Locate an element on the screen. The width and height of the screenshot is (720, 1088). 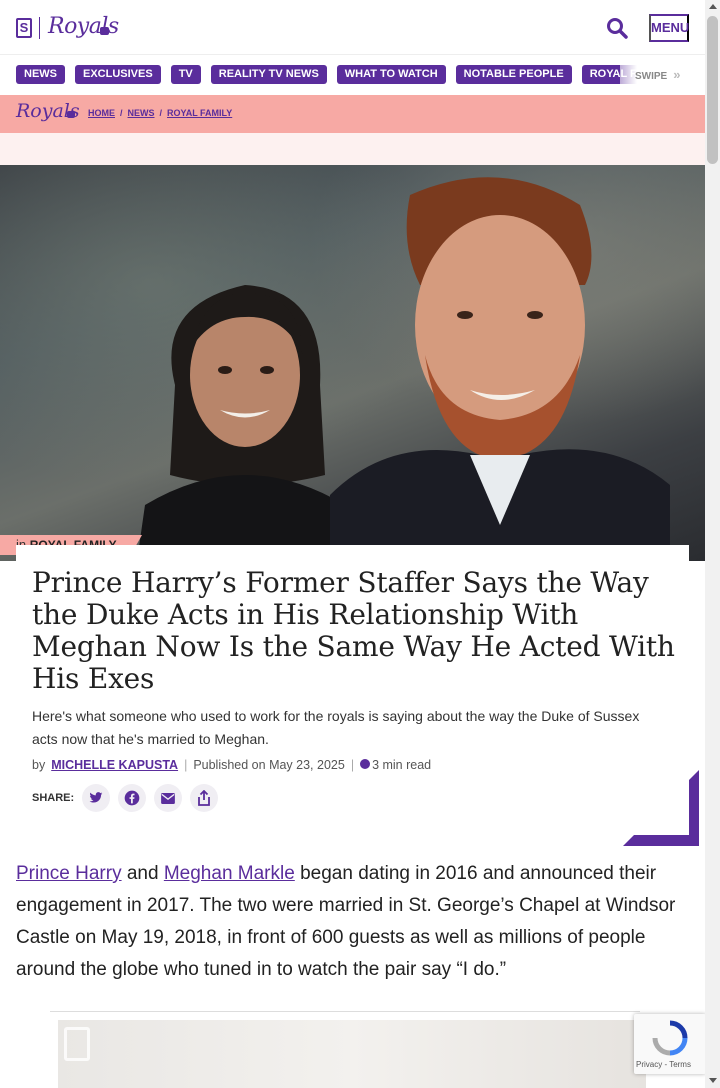
facebook-icon is located at coordinates (132, 798).